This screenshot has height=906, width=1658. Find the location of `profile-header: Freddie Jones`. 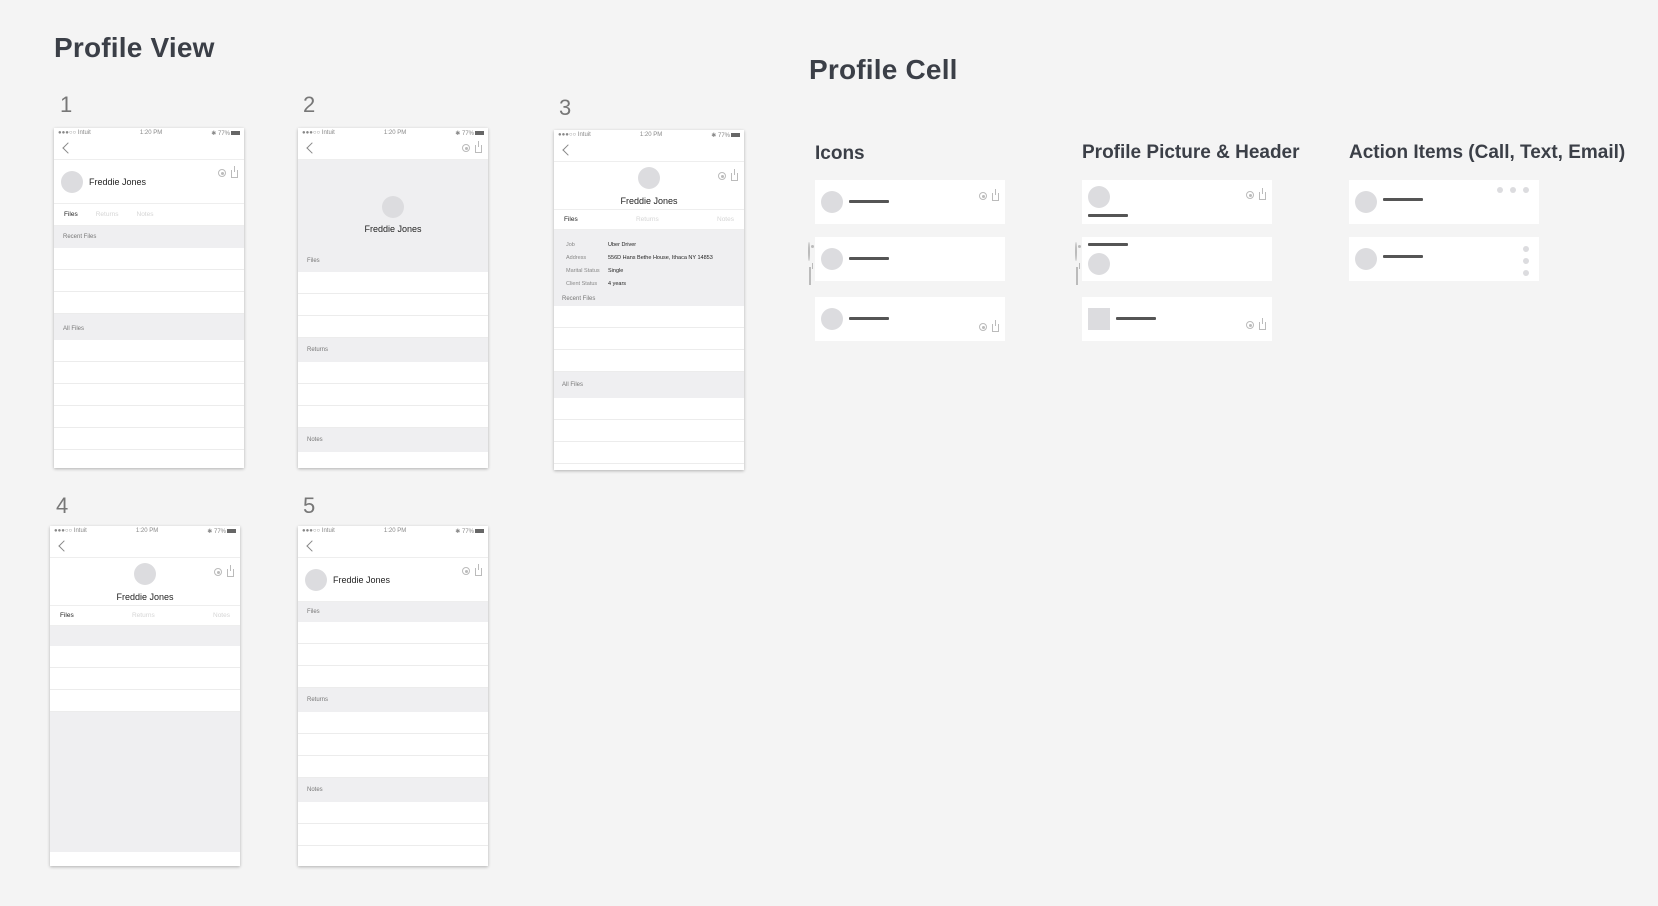

profile-header: Freddie Jones is located at coordinates (649, 186).